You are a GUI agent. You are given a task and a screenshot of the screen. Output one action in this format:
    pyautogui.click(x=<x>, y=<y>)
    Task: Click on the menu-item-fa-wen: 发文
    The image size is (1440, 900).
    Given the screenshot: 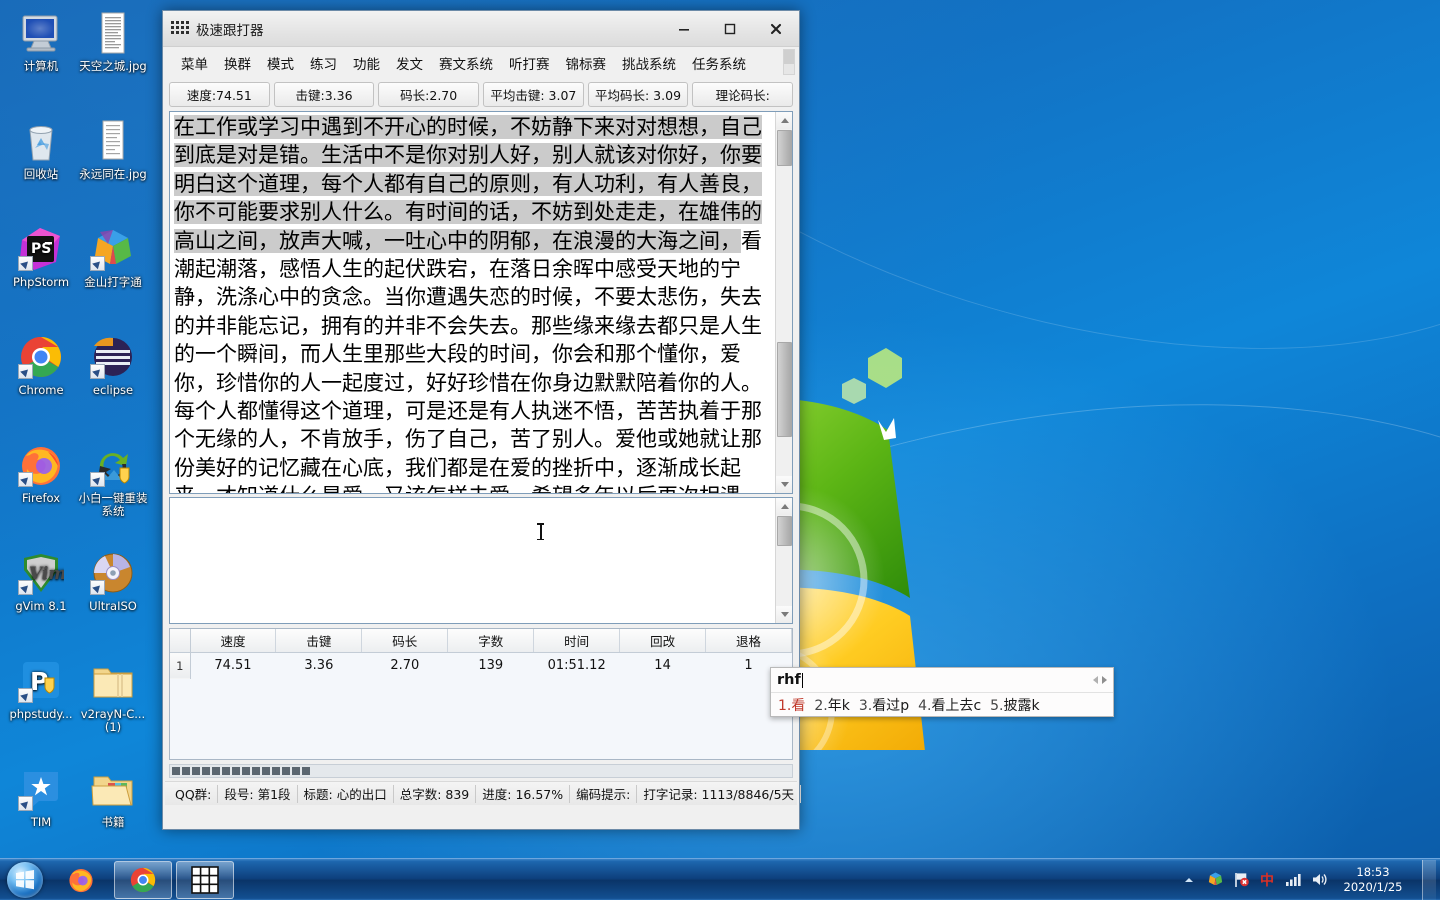 What is the action you would take?
    pyautogui.click(x=409, y=63)
    